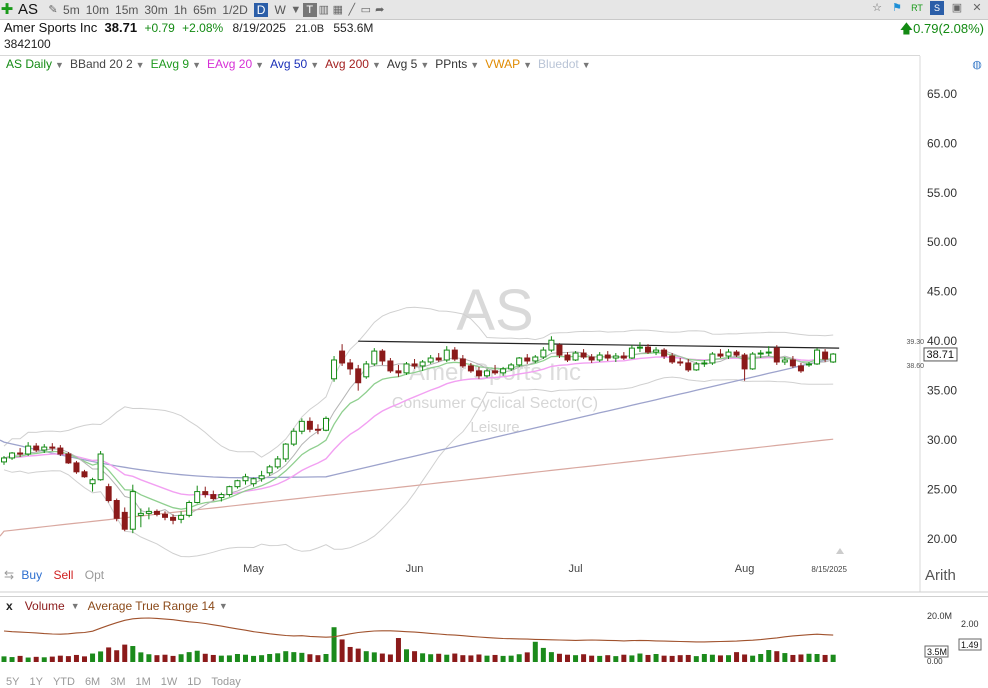 The image size is (988, 688). What do you see at coordinates (45, 606) in the screenshot?
I see `volume-study: Volume` at bounding box center [45, 606].